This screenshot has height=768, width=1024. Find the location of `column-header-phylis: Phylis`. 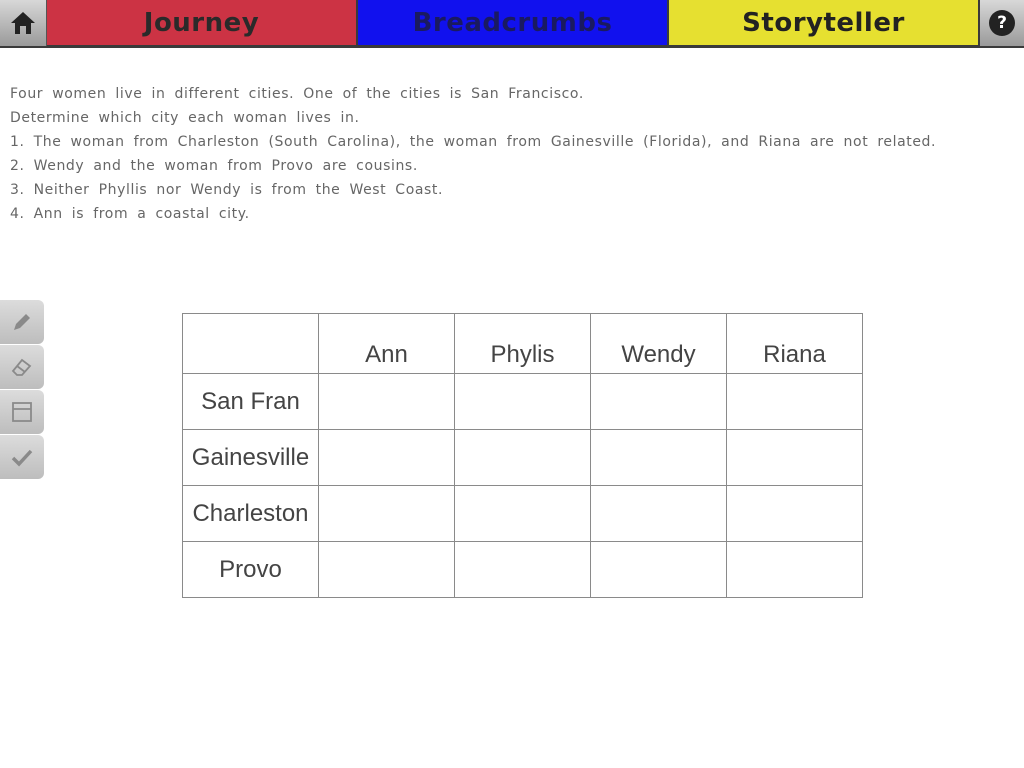

column-header-phylis: Phylis is located at coordinates (522, 343).